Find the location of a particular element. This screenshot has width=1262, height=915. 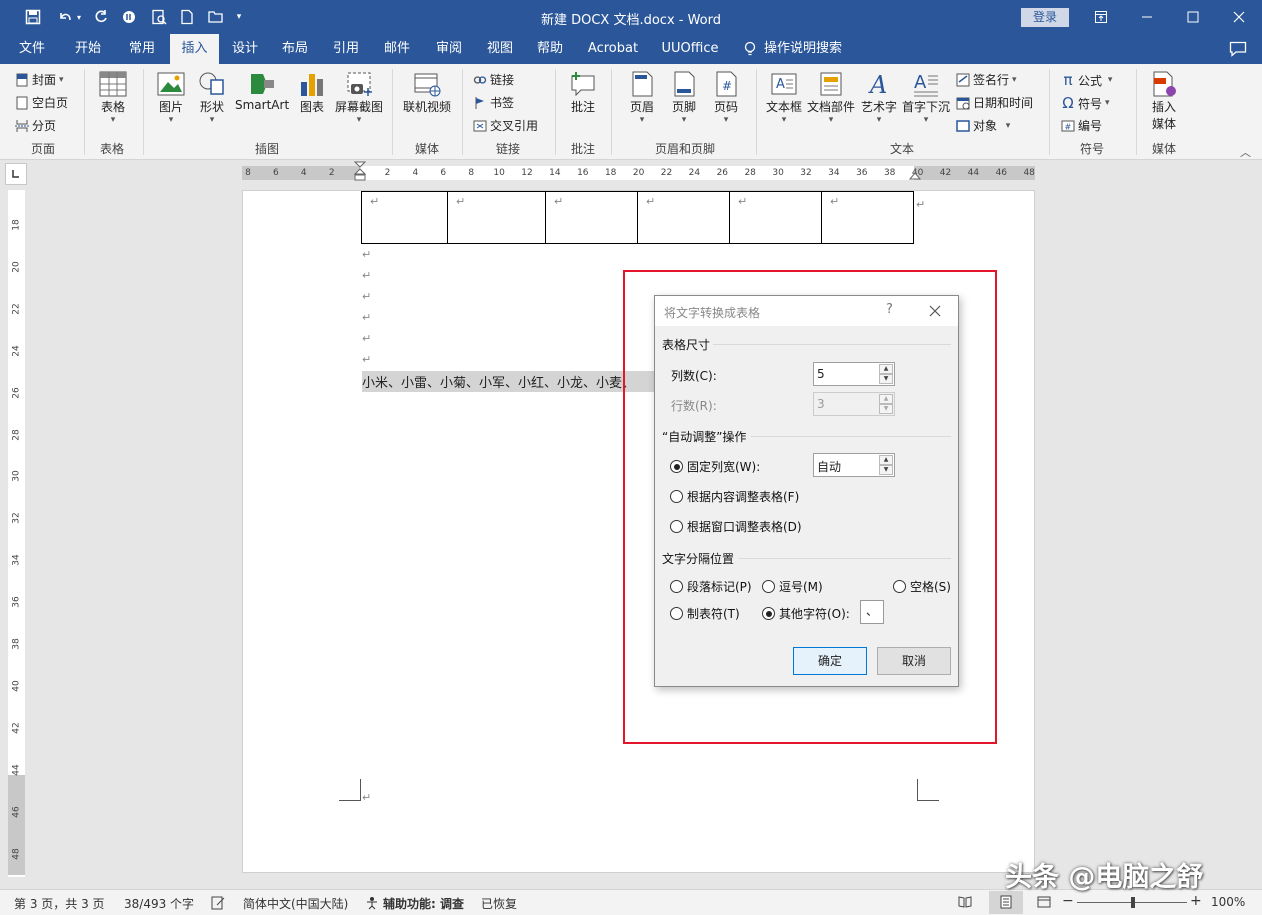

fixed-width-stepper: 自动 ▲ ▼ is located at coordinates (854, 465).